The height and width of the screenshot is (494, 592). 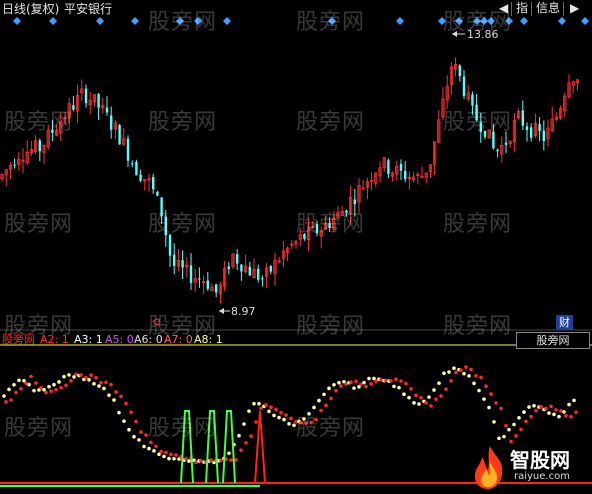 What do you see at coordinates (119, 339) in the screenshot?
I see `legend-a5: A5: 0` at bounding box center [119, 339].